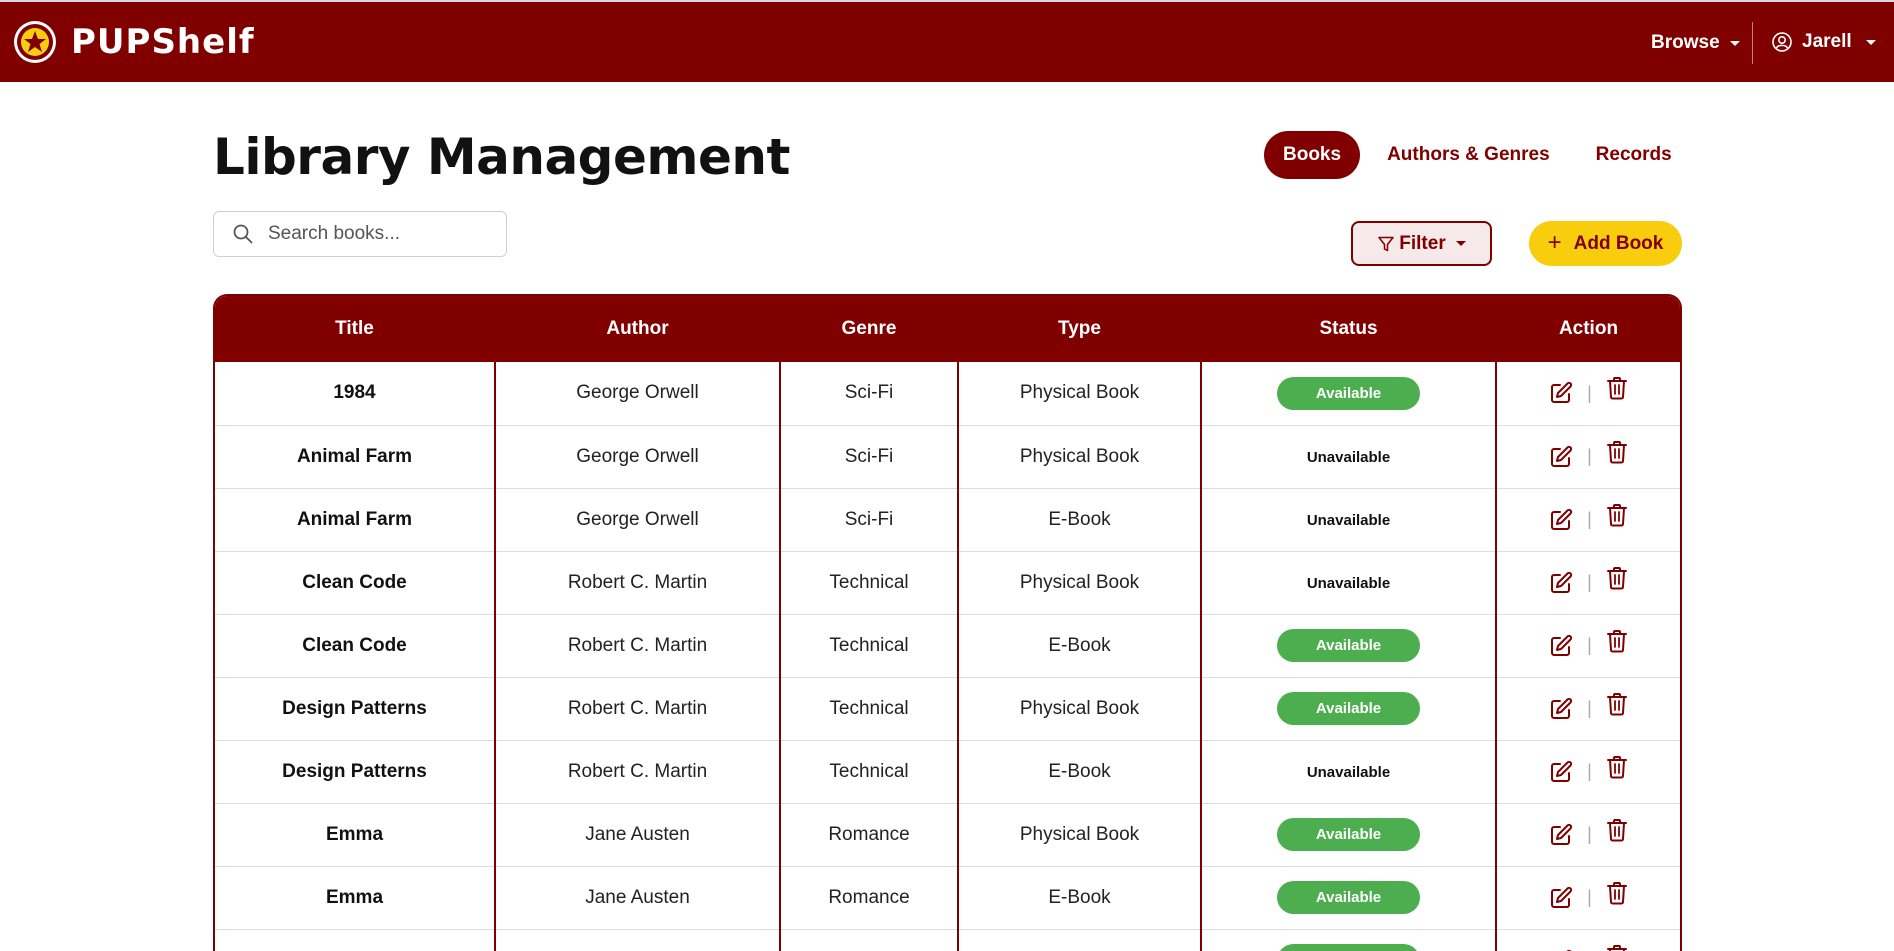  What do you see at coordinates (378, 234) in the screenshot?
I see `search-input` at bounding box center [378, 234].